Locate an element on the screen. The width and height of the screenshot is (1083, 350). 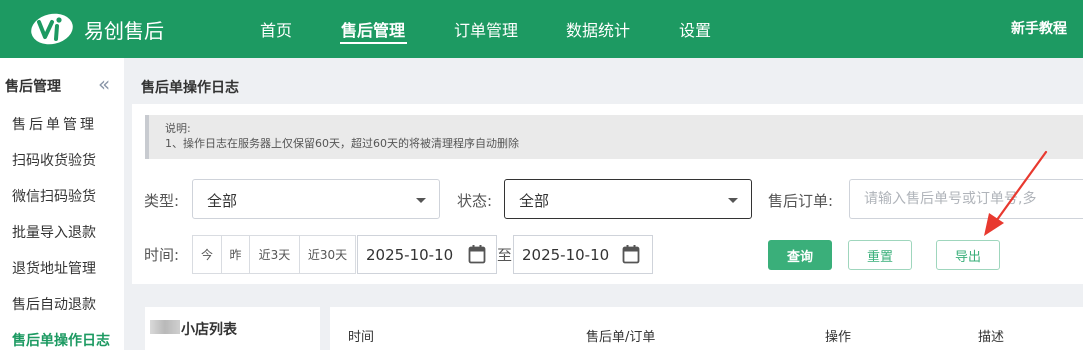
sidebar-item-operation-log: 售后单操作日志 is located at coordinates (61, 340).